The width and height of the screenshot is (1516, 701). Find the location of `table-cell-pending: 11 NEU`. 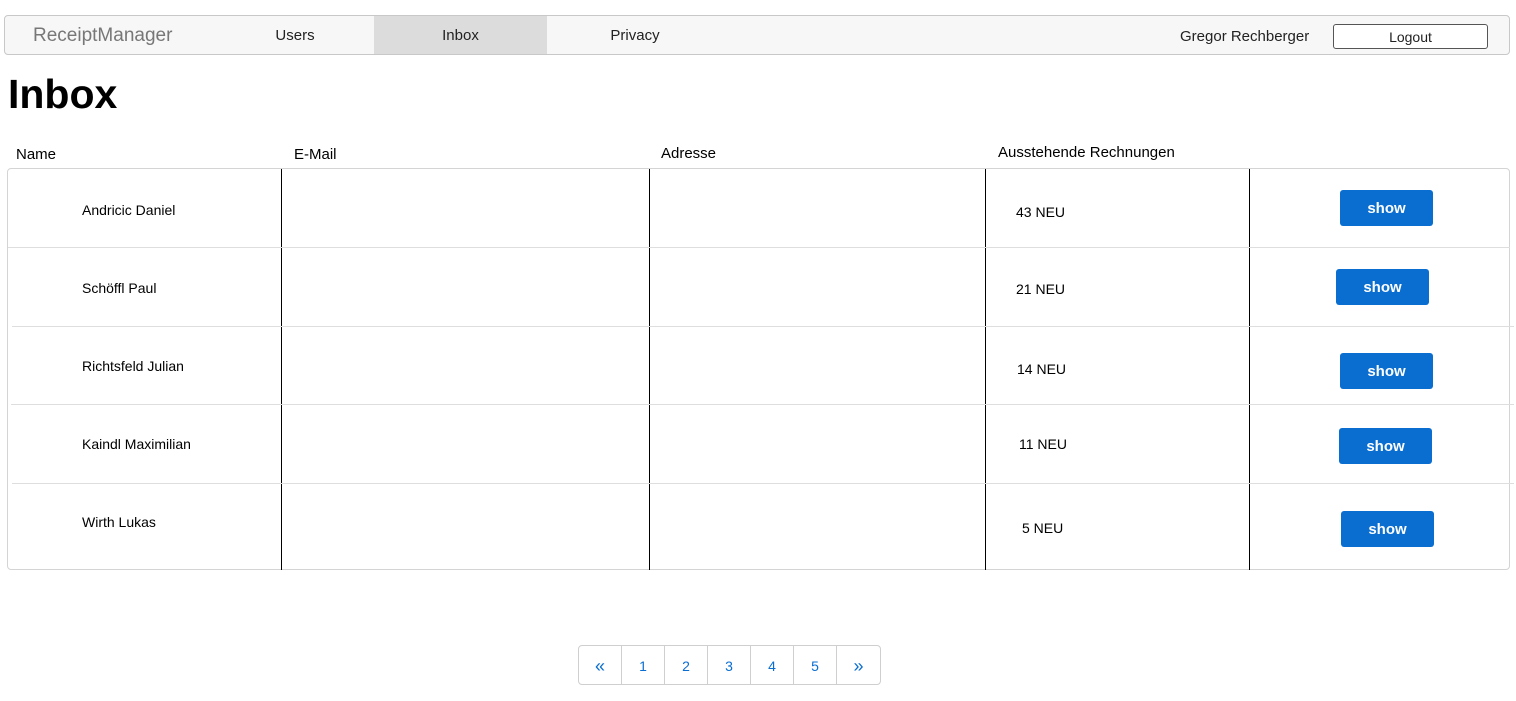

table-cell-pending: 11 NEU is located at coordinates (1043, 444).